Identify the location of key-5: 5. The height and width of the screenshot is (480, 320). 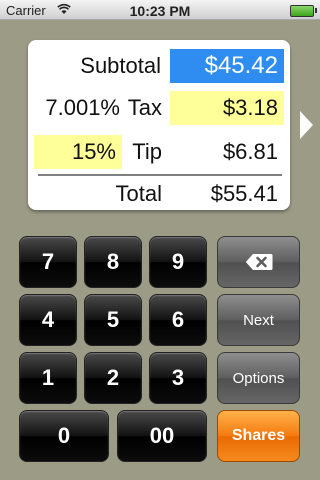
(113, 320).